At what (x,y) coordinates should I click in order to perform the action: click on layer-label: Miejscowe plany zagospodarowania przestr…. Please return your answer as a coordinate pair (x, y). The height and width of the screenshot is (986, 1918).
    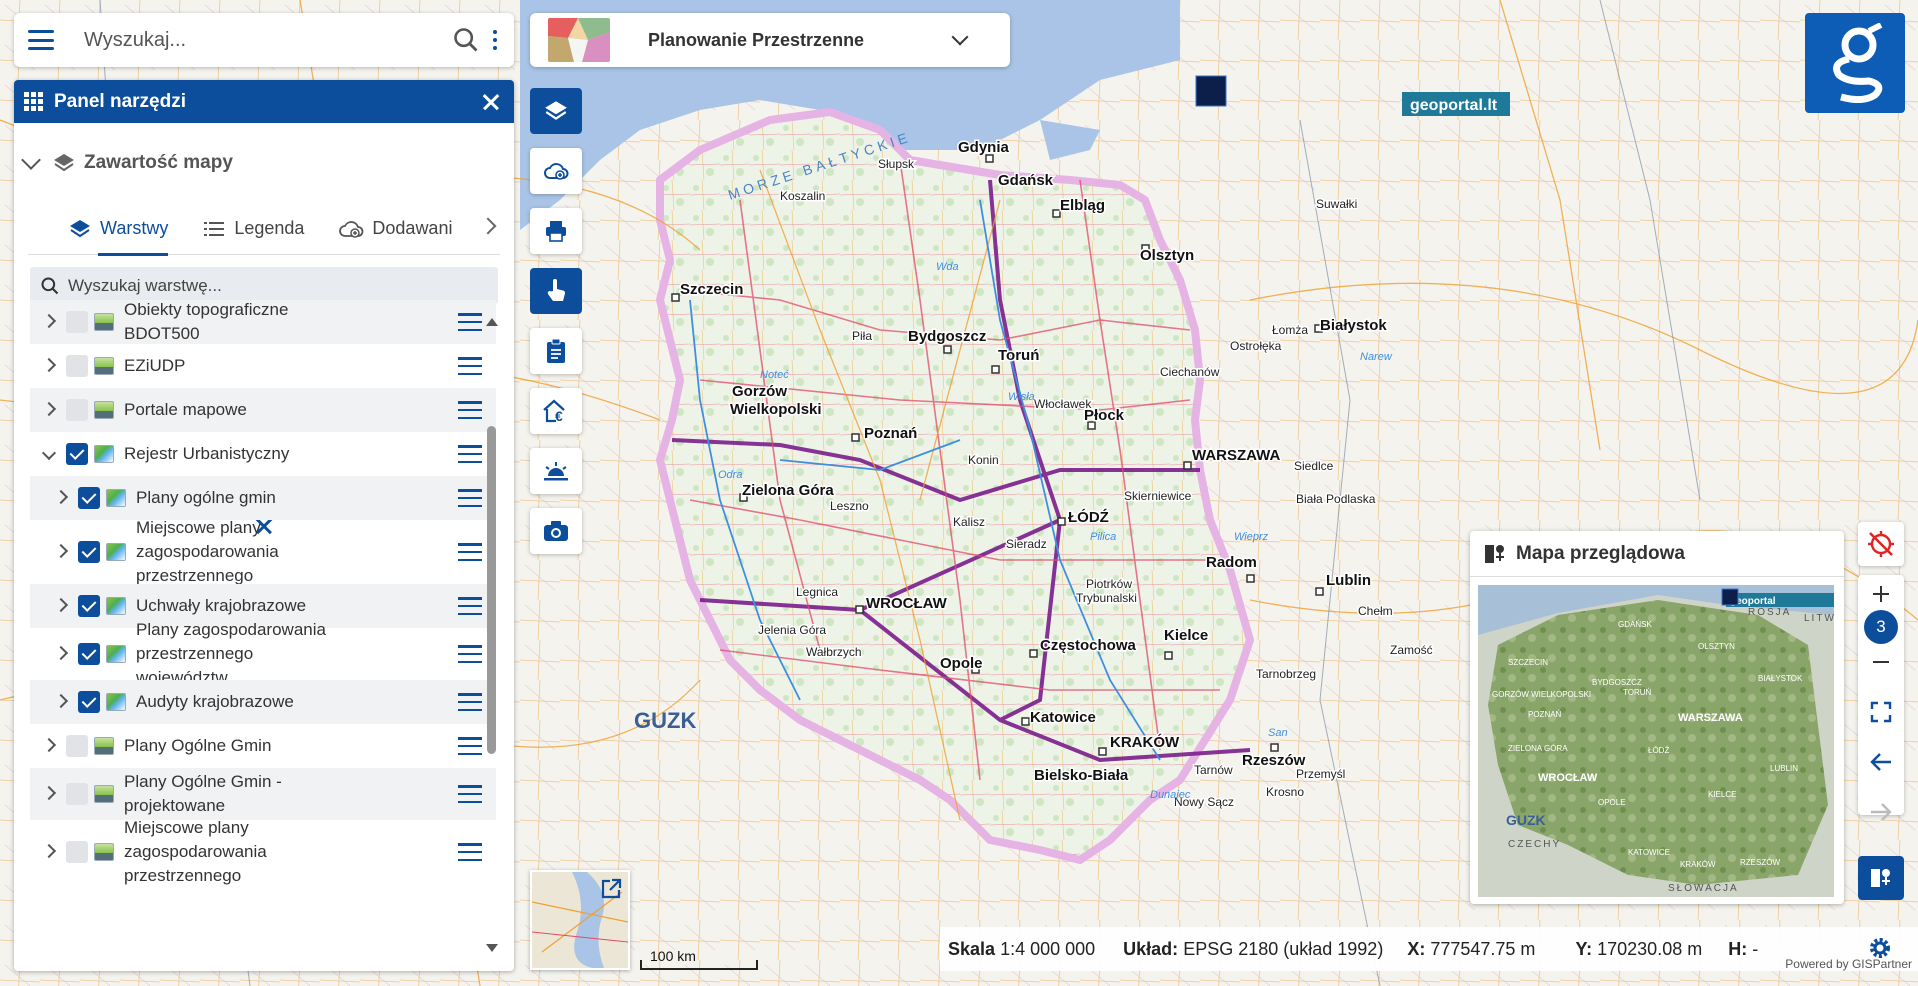
    Looking at the image, I should click on (207, 551).